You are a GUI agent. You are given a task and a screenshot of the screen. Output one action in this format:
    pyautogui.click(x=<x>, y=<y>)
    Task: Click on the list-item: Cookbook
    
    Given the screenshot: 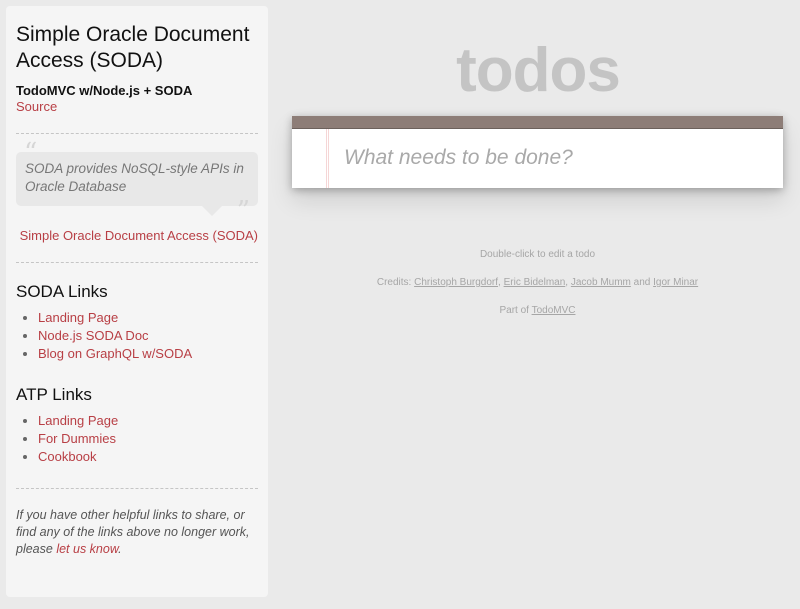 What is the action you would take?
    pyautogui.click(x=148, y=457)
    